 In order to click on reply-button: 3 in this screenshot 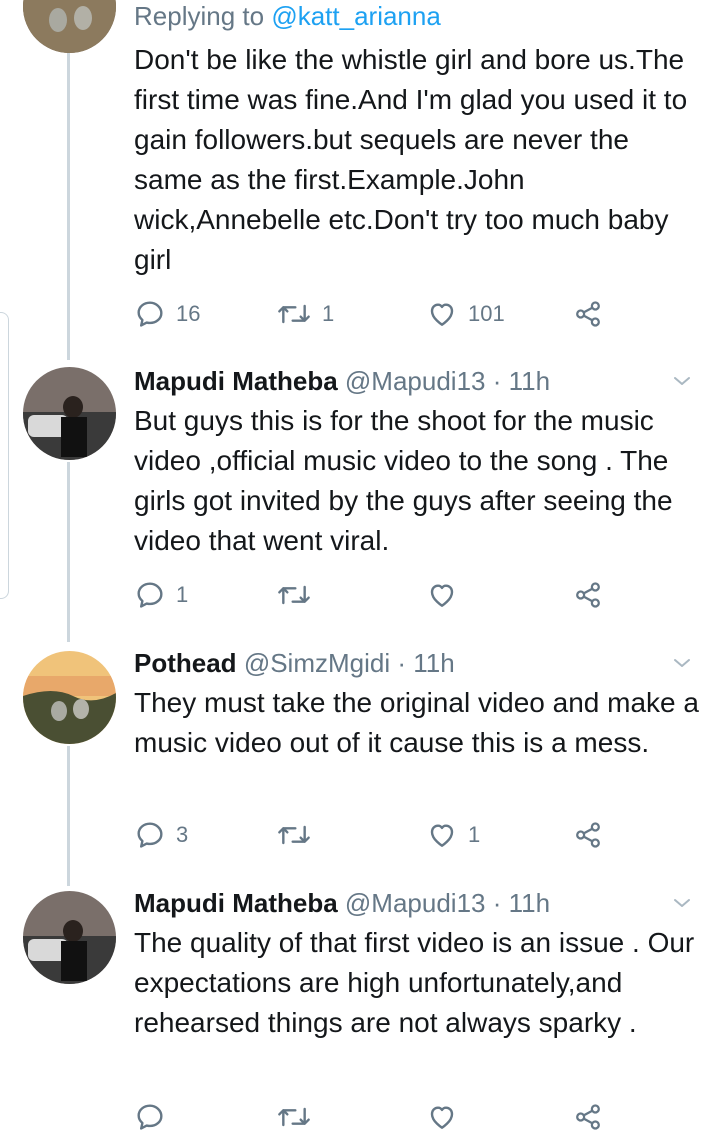, I will do `click(161, 835)`.